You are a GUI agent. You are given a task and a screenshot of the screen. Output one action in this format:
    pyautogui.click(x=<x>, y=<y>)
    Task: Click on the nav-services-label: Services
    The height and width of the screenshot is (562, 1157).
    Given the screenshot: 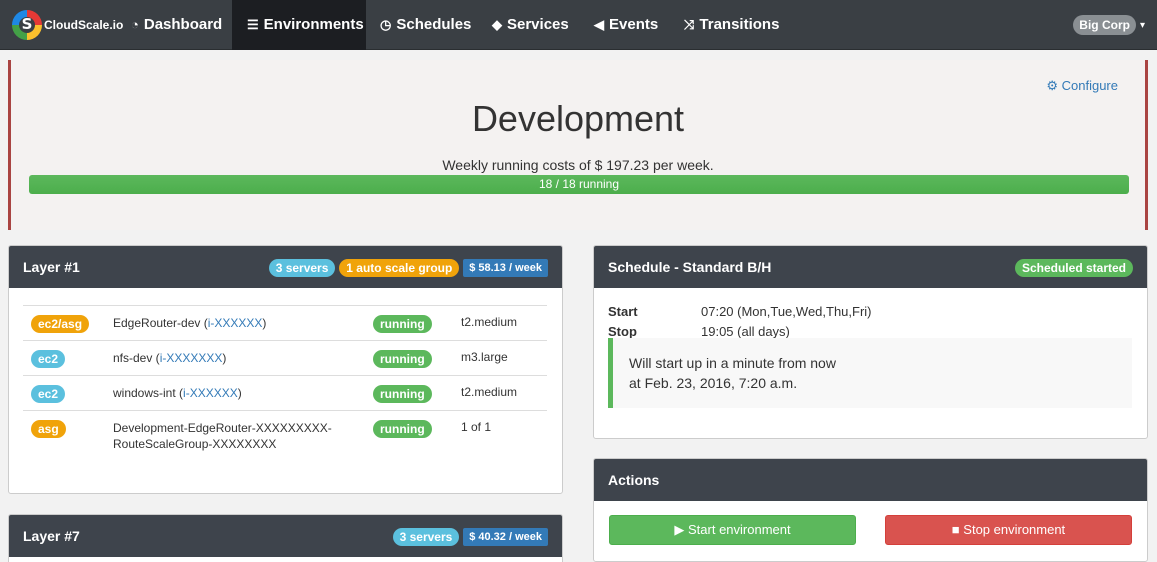 What is the action you would take?
    pyautogui.click(x=538, y=24)
    